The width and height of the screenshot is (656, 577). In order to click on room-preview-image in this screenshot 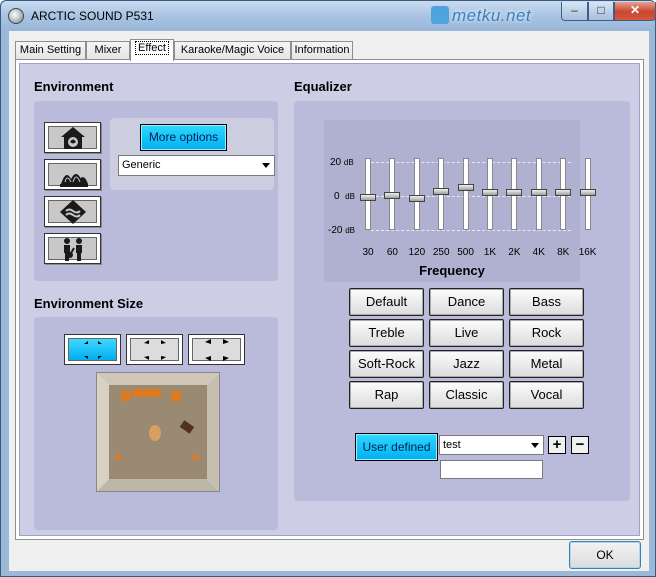, I will do `click(158, 432)`.